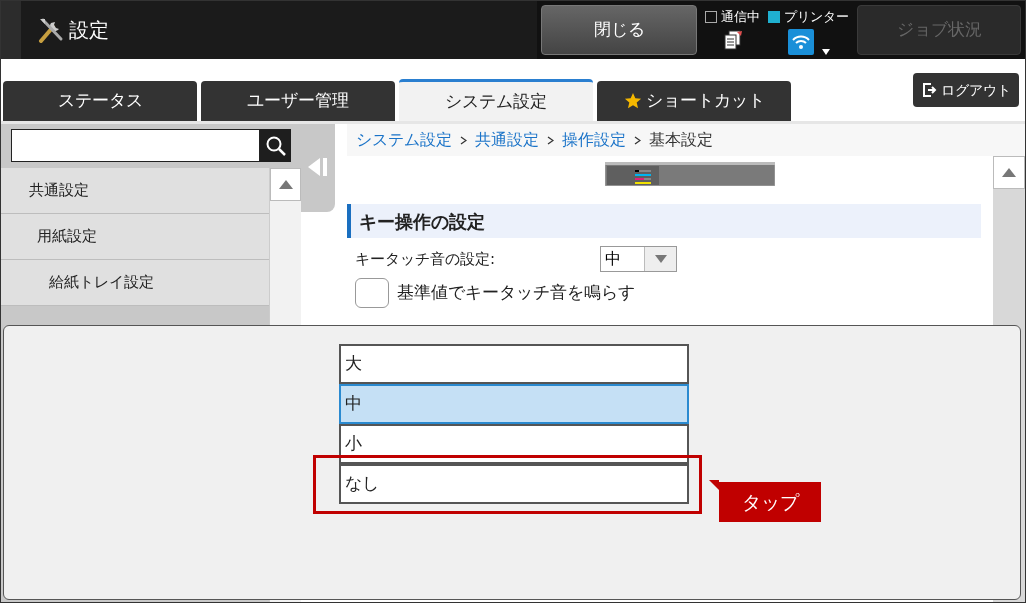 The height and width of the screenshot is (603, 1026). What do you see at coordinates (496, 100) in the screenshot?
I see `tab: システム設定` at bounding box center [496, 100].